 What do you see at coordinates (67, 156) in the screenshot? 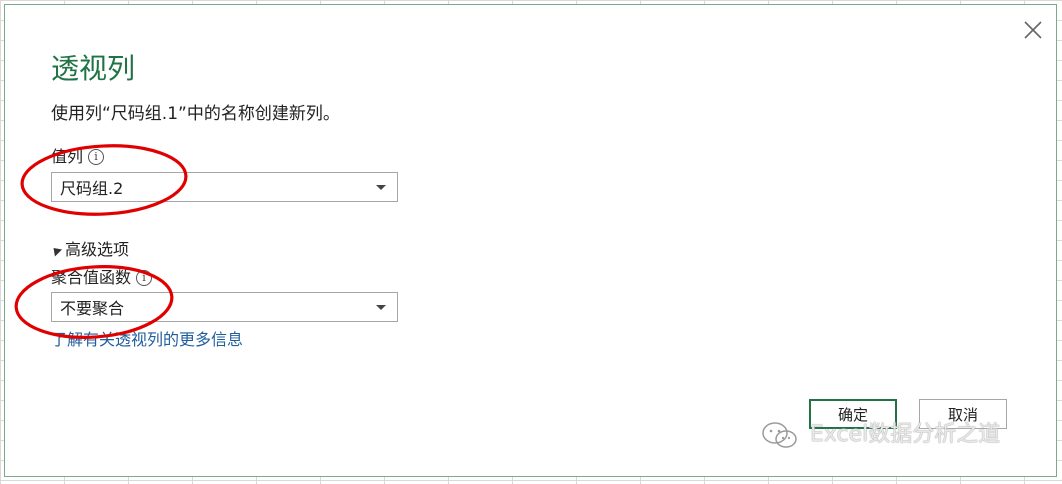
I see `value-column-label: 值列` at bounding box center [67, 156].